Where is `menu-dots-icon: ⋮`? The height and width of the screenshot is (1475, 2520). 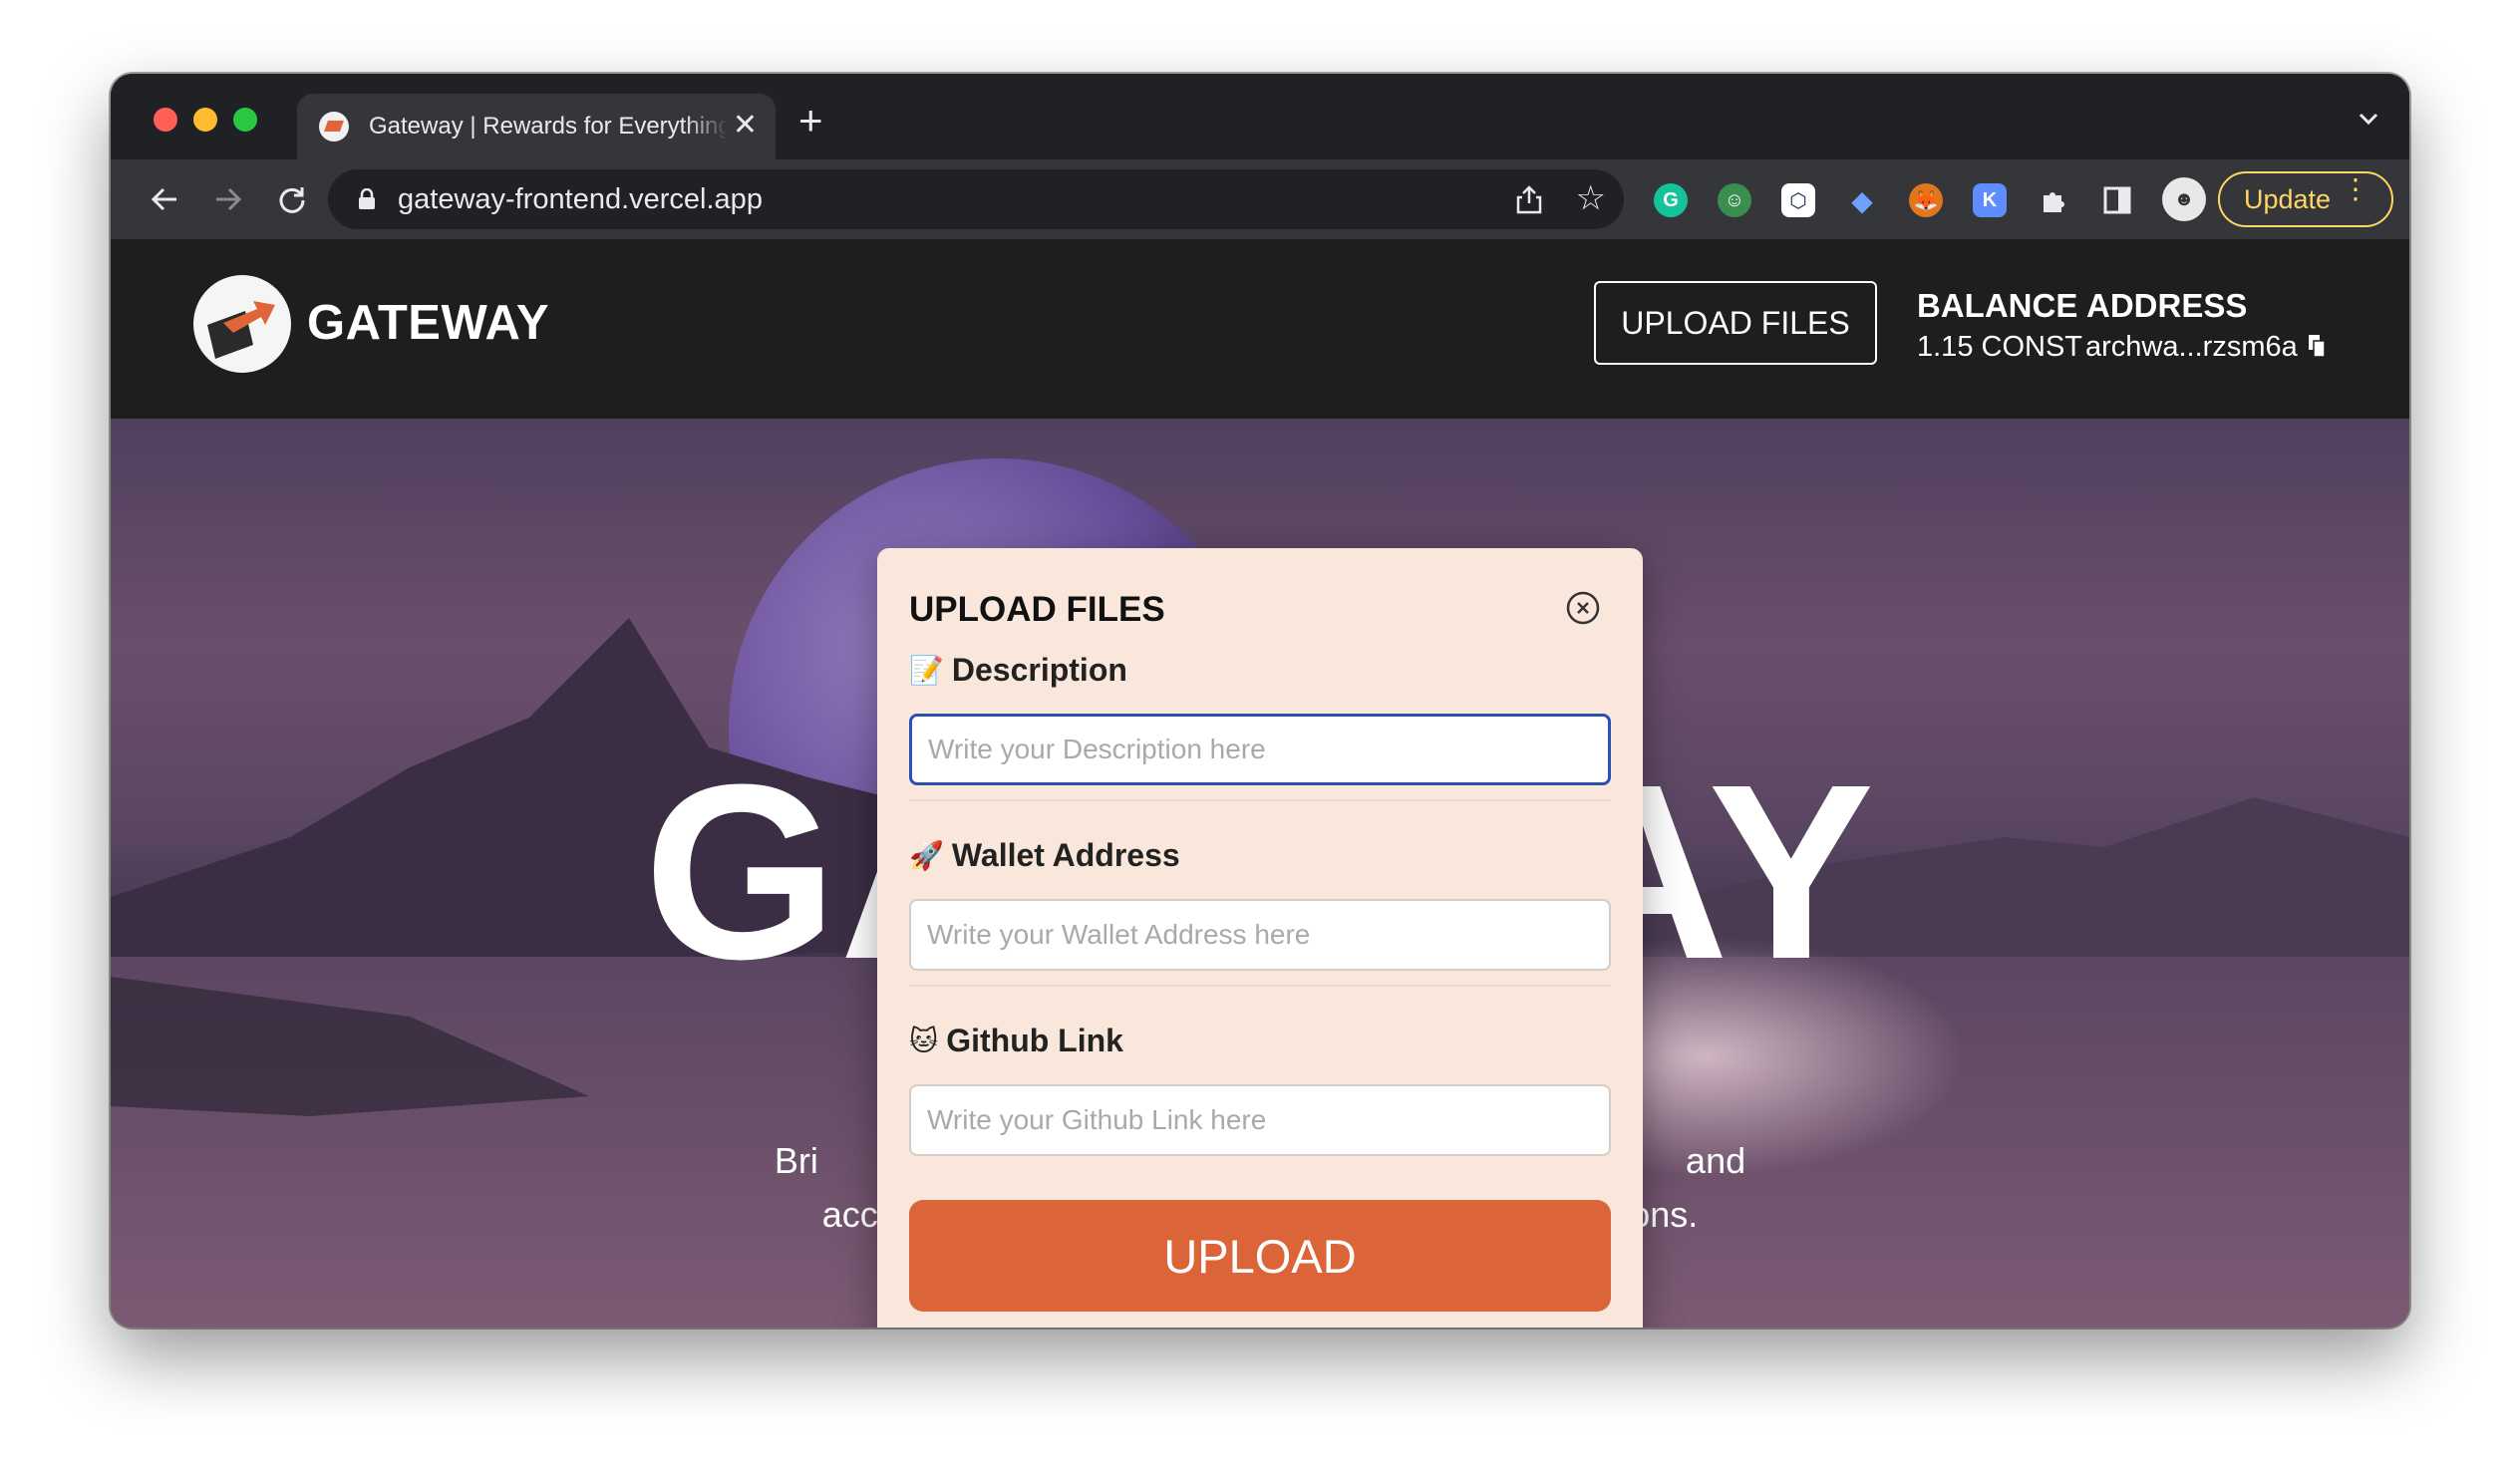 menu-dots-icon: ⋮ is located at coordinates (2355, 189).